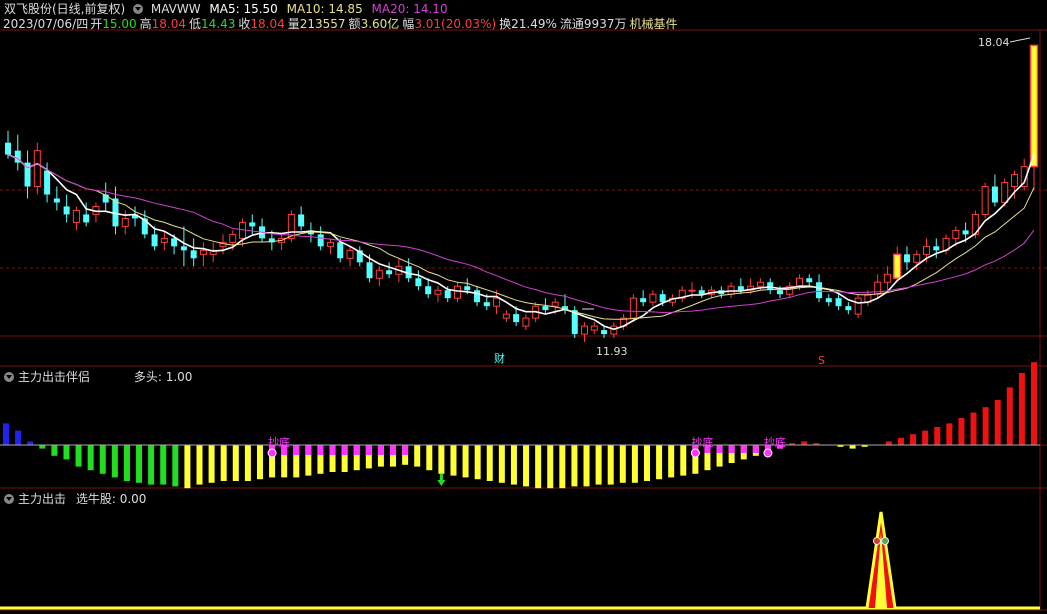 The width and height of the screenshot is (1047, 614). I want to click on panel2-name: 主力出击伴侣, so click(54, 377).